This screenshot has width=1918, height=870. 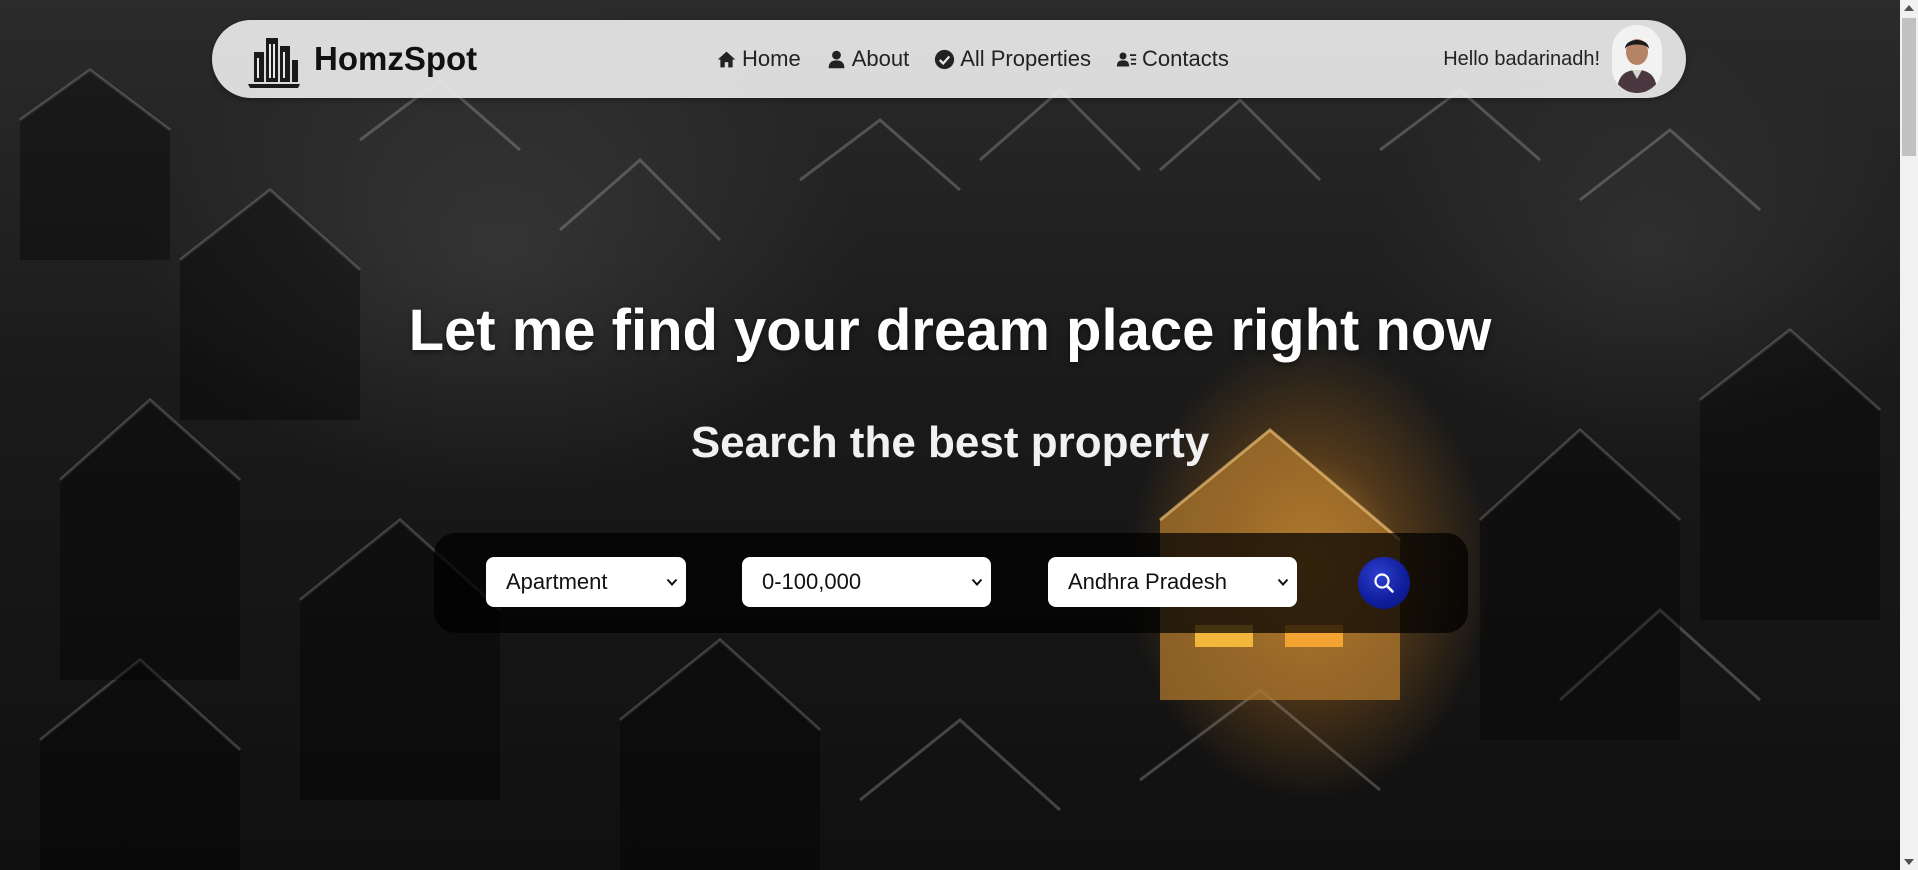 I want to click on nav-item-label: Contacts, so click(x=1185, y=58).